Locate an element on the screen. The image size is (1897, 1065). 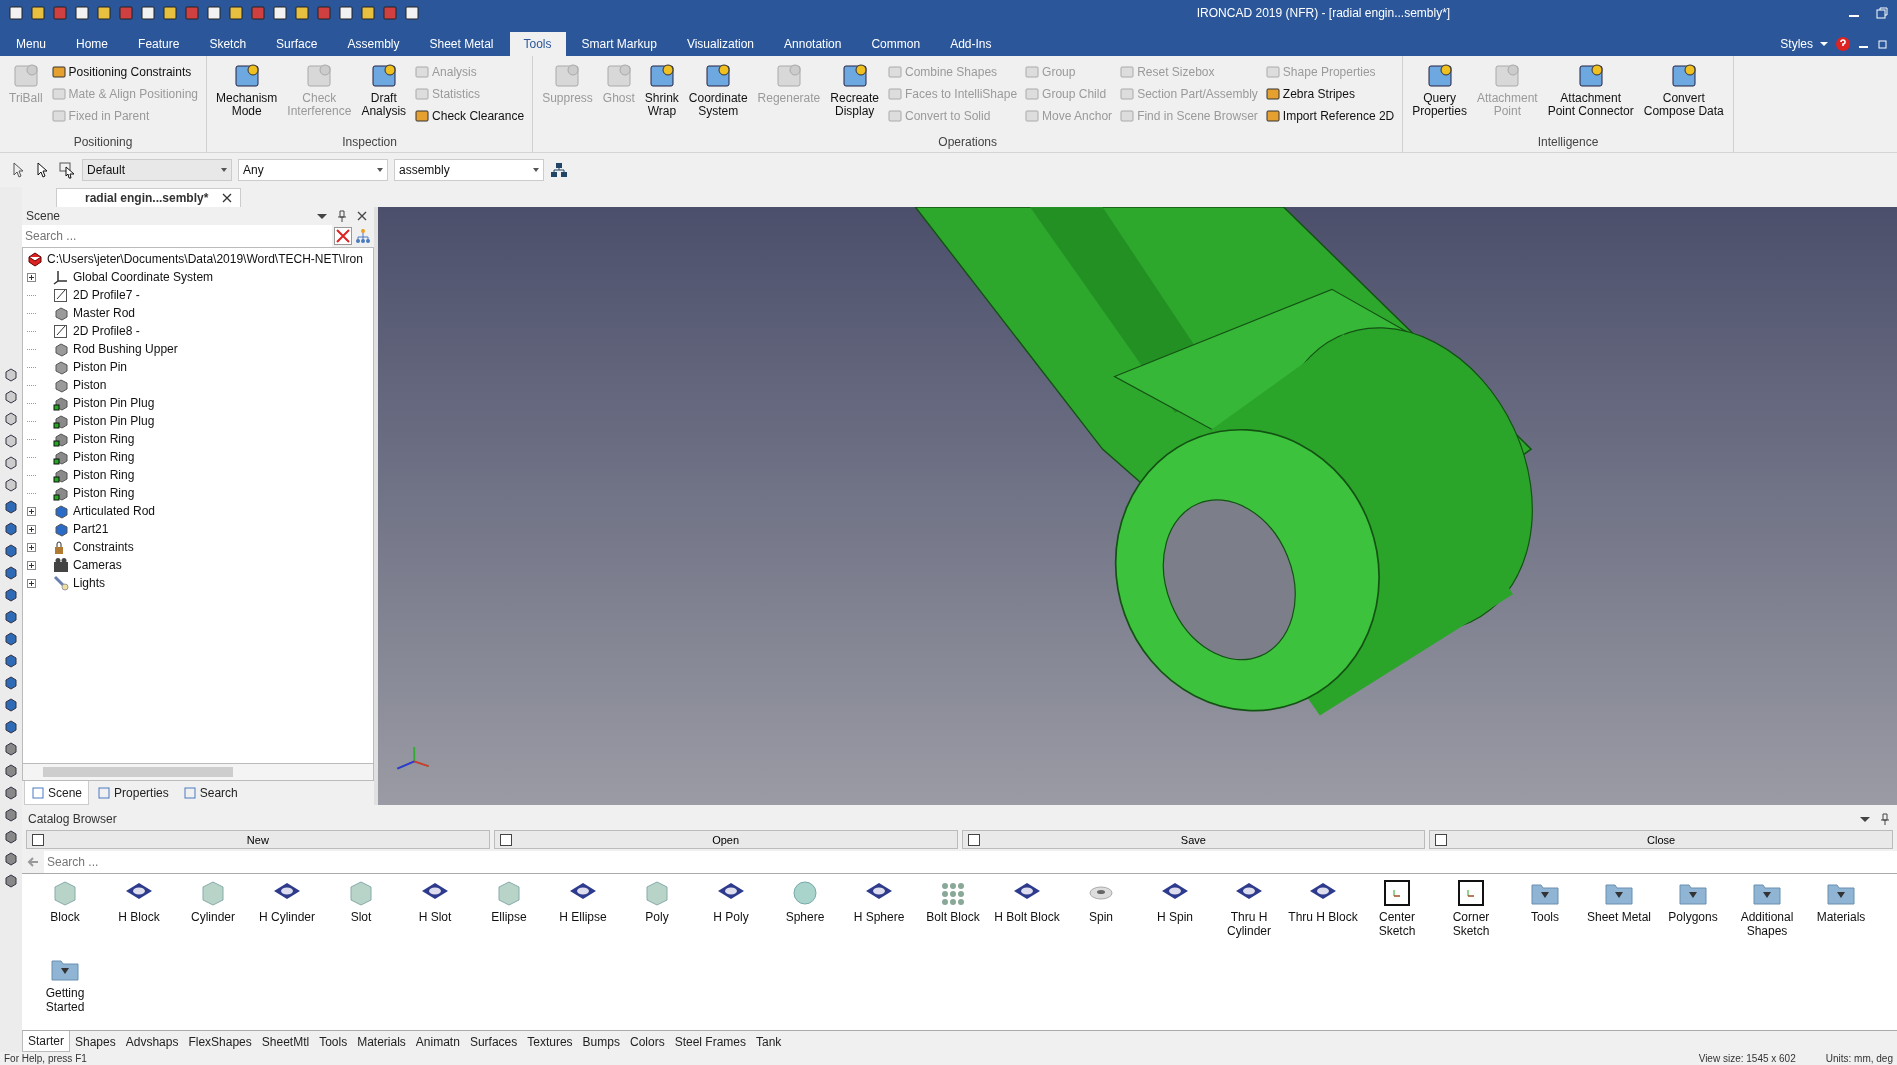
catalog-item: H Poly is located at coordinates (731, 917).